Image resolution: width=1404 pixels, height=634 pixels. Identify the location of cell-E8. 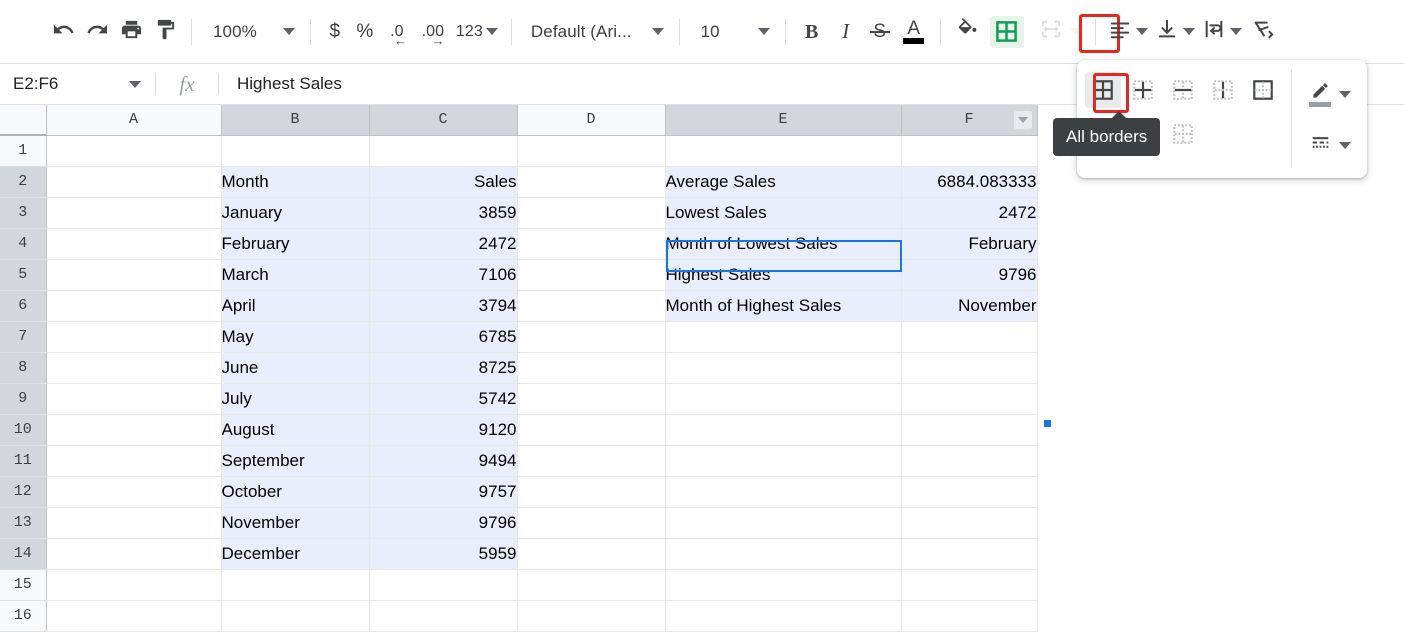
(783, 368).